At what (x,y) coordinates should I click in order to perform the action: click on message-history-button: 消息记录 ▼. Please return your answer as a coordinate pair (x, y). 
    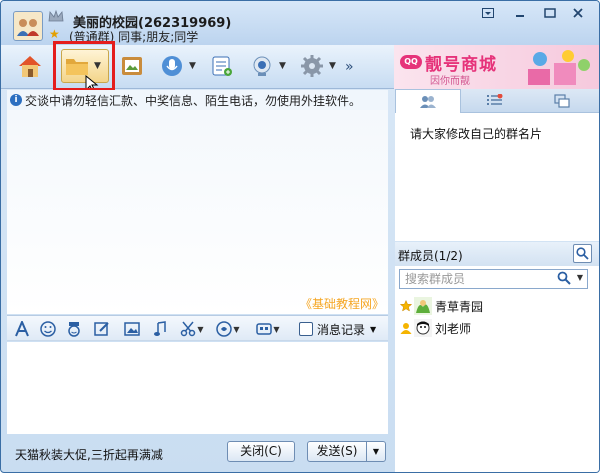
    Looking at the image, I should click on (337, 329).